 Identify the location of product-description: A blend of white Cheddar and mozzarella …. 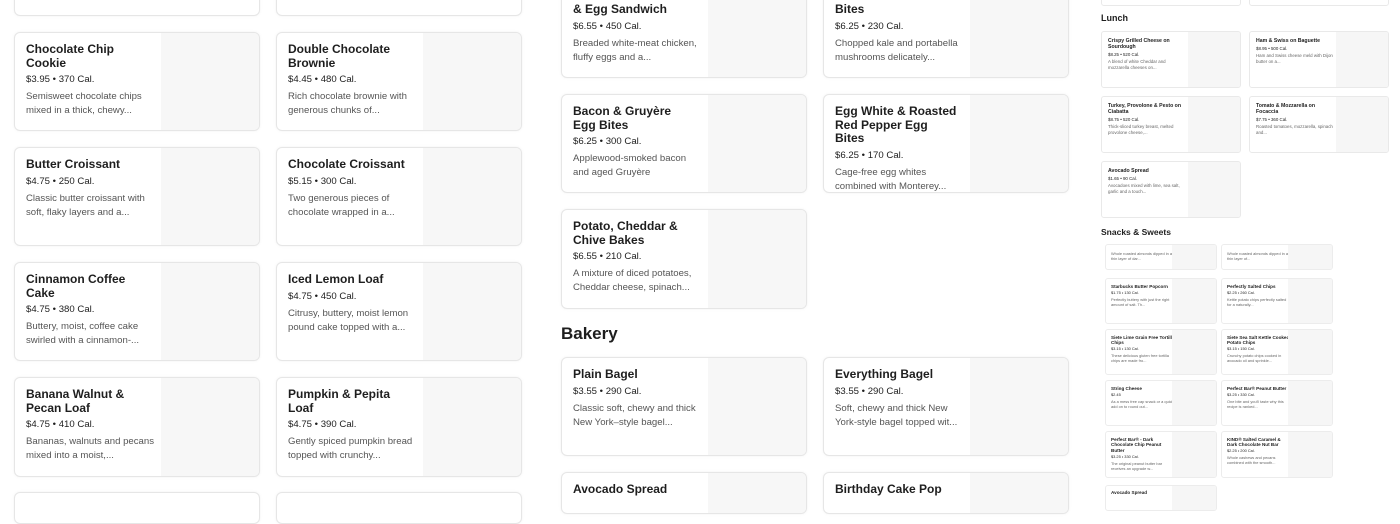
(1137, 64).